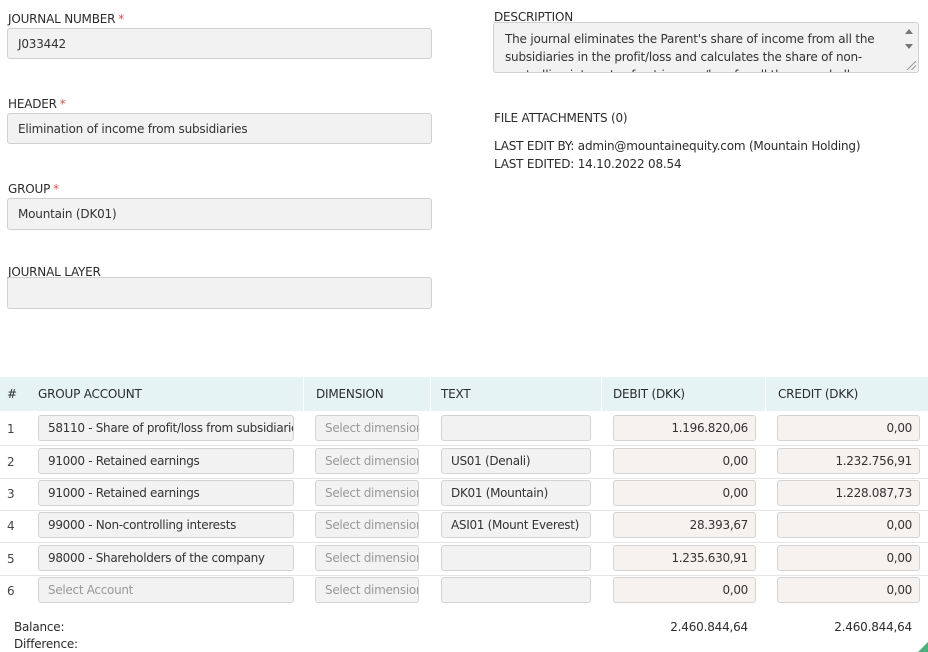  Describe the element at coordinates (166, 558) in the screenshot. I see `account-select: 98000 - Shareholders of the company` at that location.